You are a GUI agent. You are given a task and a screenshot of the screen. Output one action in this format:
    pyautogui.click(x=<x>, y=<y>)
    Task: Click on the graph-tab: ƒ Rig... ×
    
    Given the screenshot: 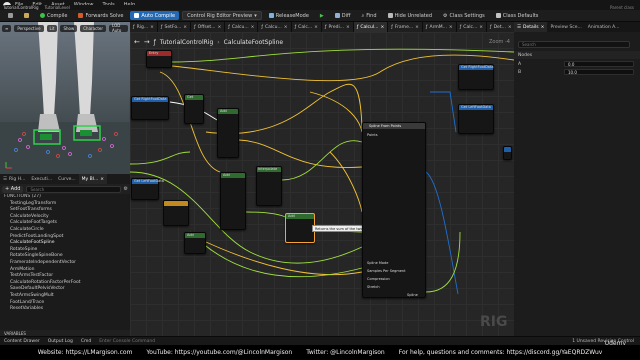 What is the action you would take?
    pyautogui.click(x=144, y=27)
    